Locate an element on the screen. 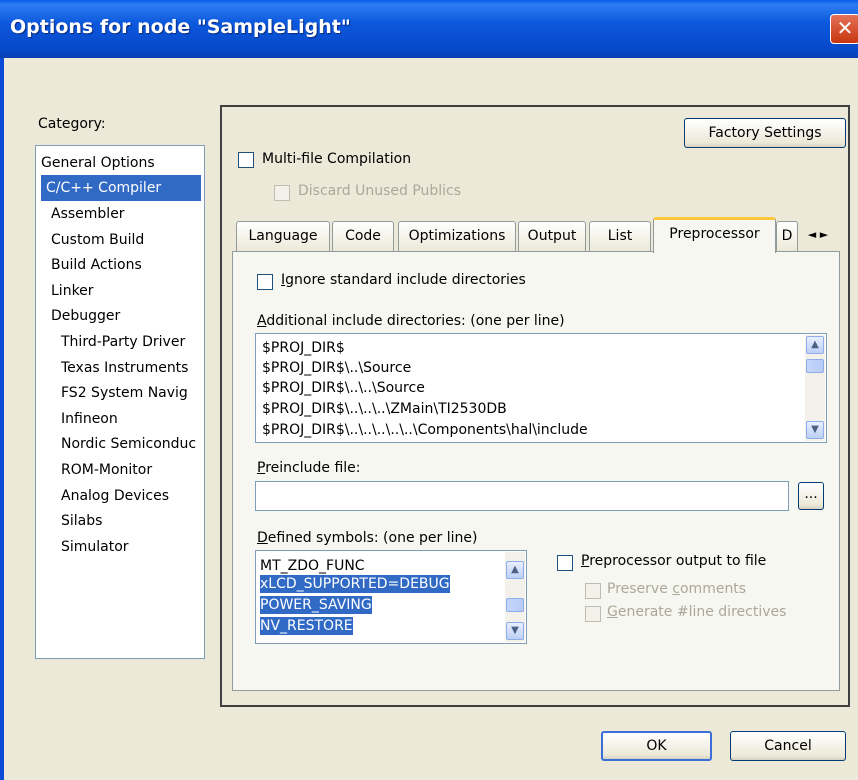  preinclude-file-text: reinclude file: is located at coordinates (313, 468).